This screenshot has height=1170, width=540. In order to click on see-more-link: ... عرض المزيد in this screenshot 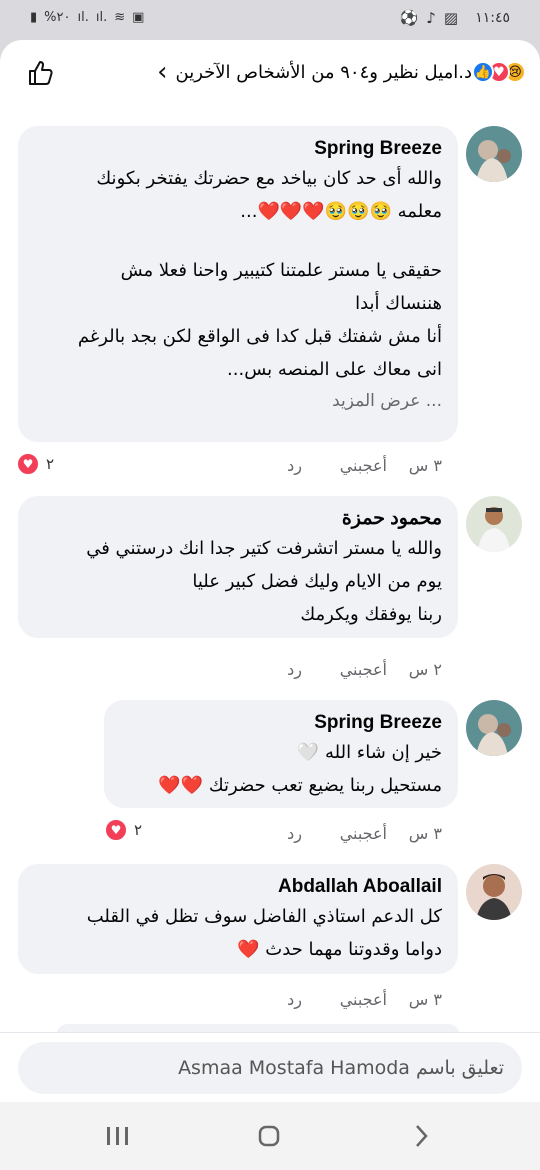, I will do `click(239, 401)`.